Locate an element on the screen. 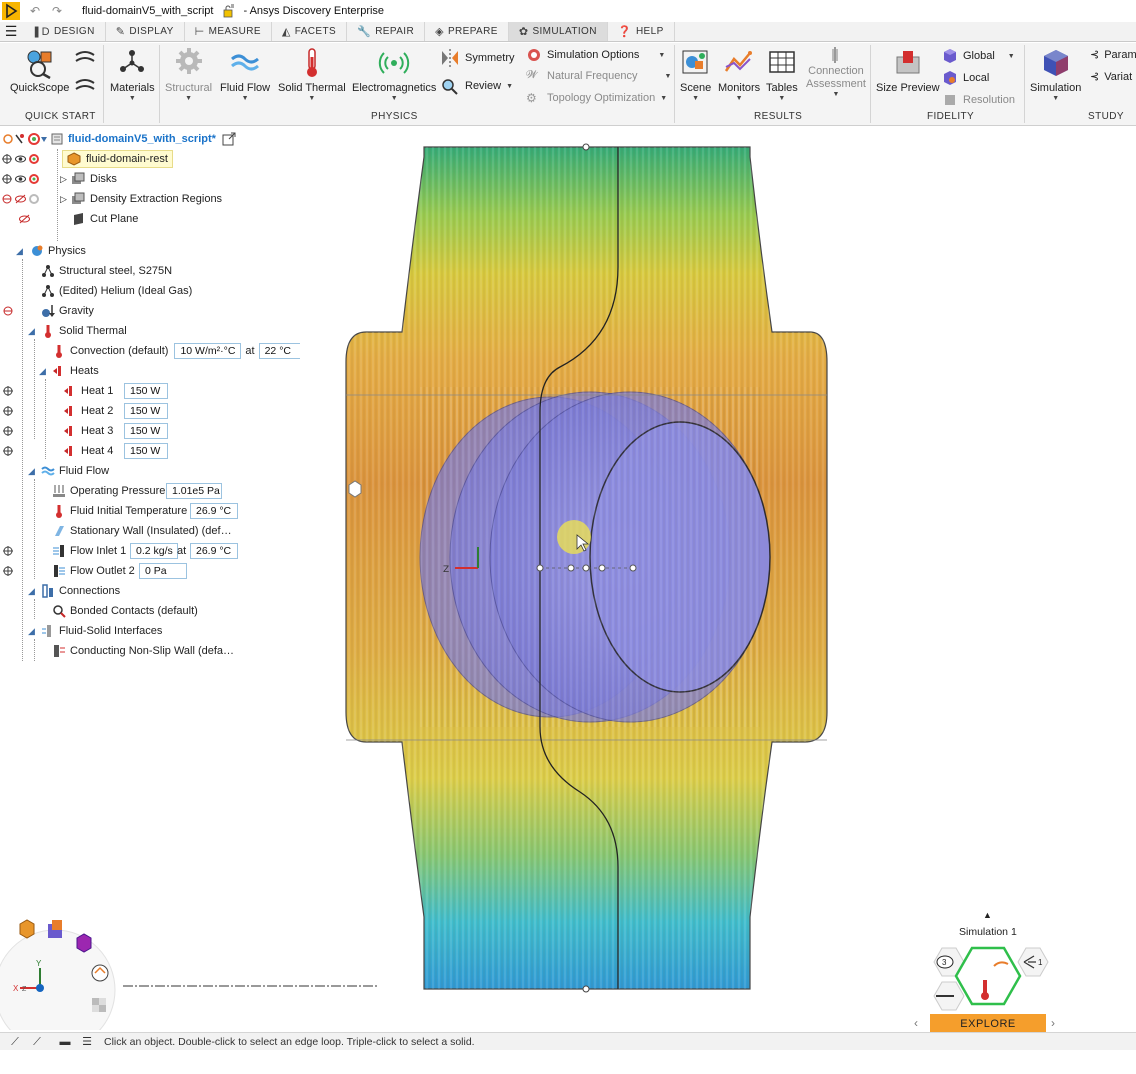 This screenshot has height=1074, width=1136. solid-thermal-dropdown-icon: ▼ is located at coordinates (311, 98).